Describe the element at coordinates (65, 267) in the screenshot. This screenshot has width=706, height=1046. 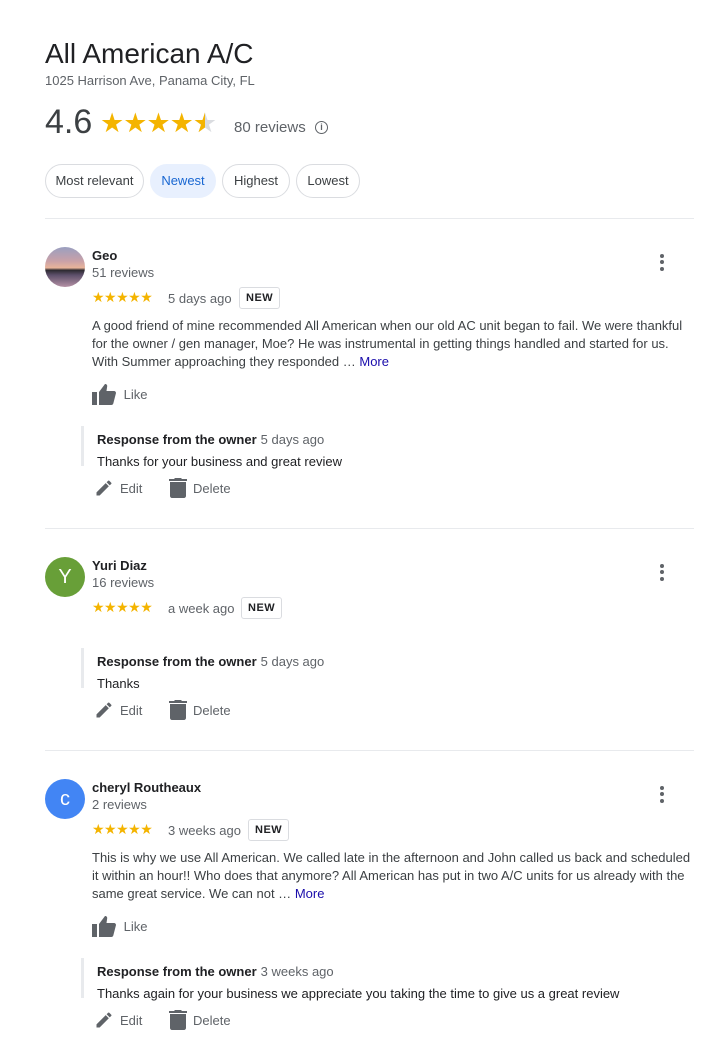
I see `reviewer-avatar` at that location.